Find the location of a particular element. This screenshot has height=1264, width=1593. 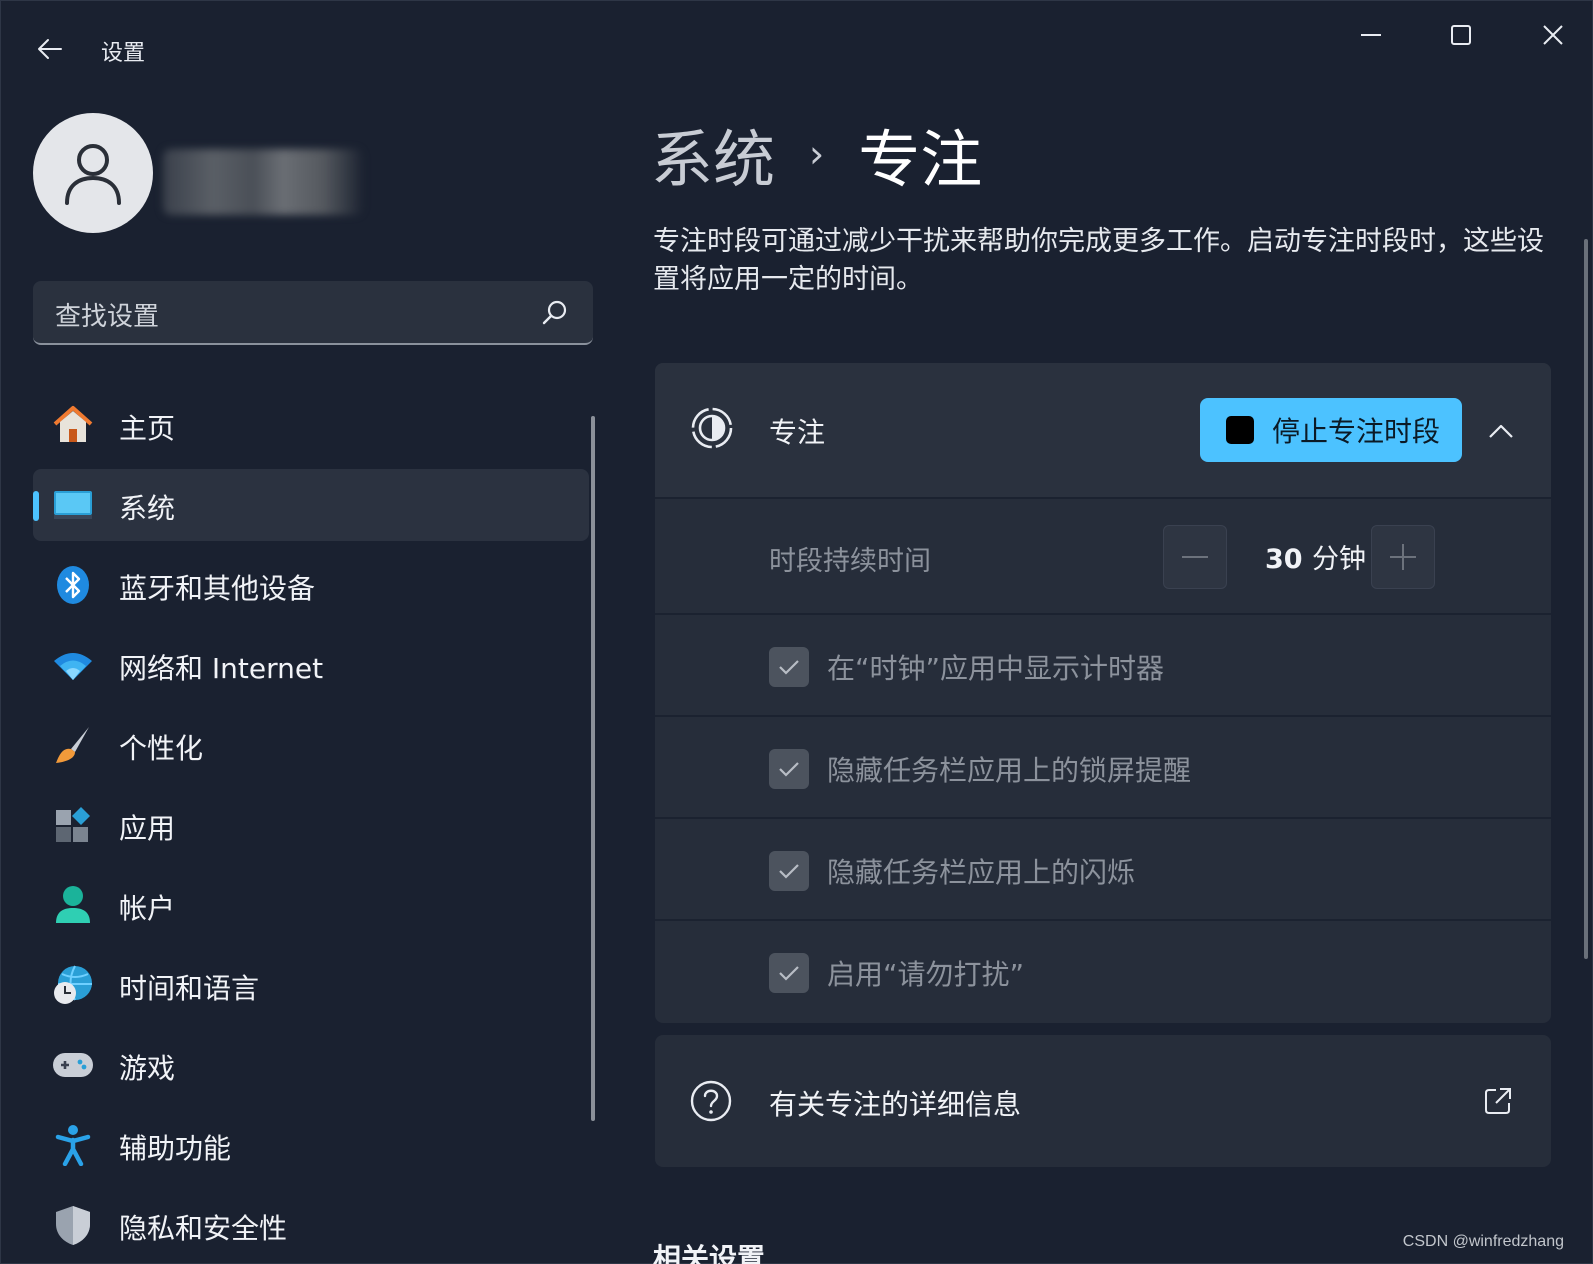

help-icon is located at coordinates (711, 1101).